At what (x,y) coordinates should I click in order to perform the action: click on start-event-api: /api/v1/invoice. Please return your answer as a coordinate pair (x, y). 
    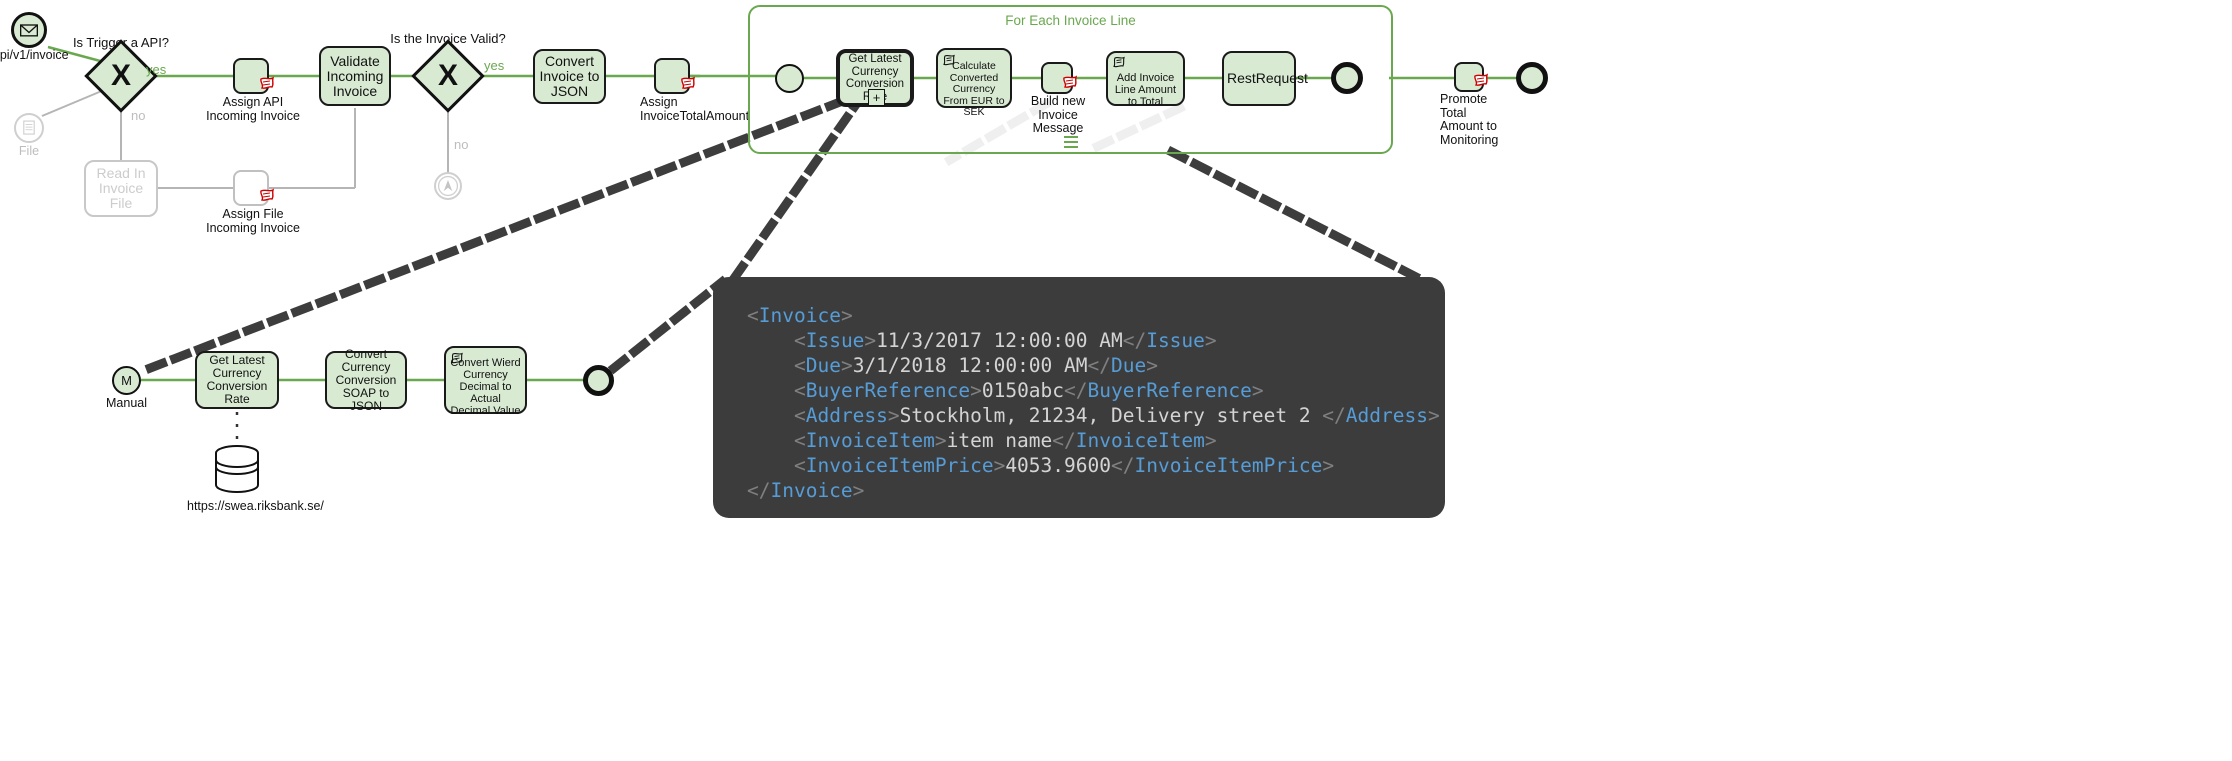
    Looking at the image, I should click on (34, 37).